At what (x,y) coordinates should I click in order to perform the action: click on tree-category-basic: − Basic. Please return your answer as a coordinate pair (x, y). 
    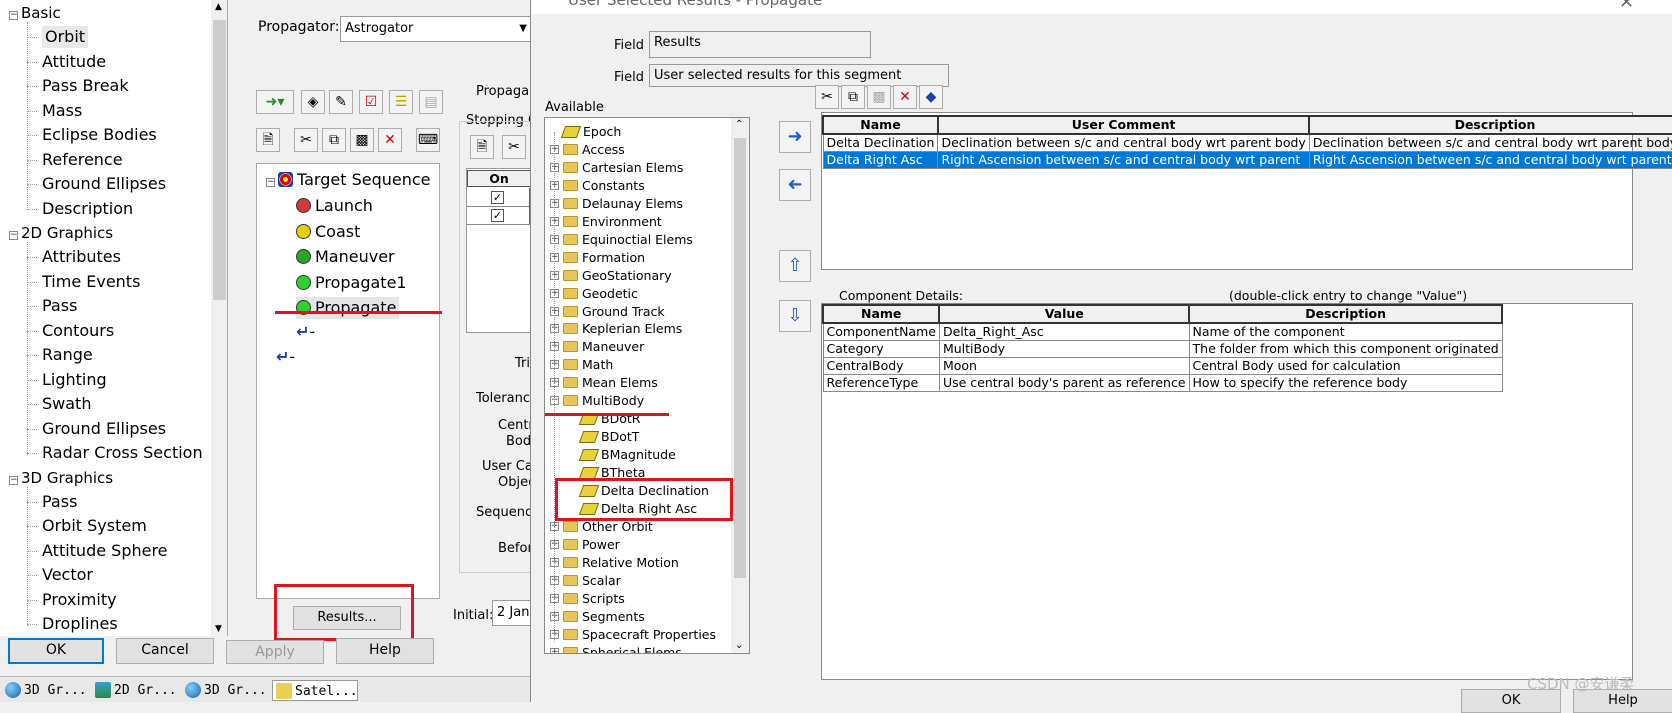
    Looking at the image, I should click on (35, 13).